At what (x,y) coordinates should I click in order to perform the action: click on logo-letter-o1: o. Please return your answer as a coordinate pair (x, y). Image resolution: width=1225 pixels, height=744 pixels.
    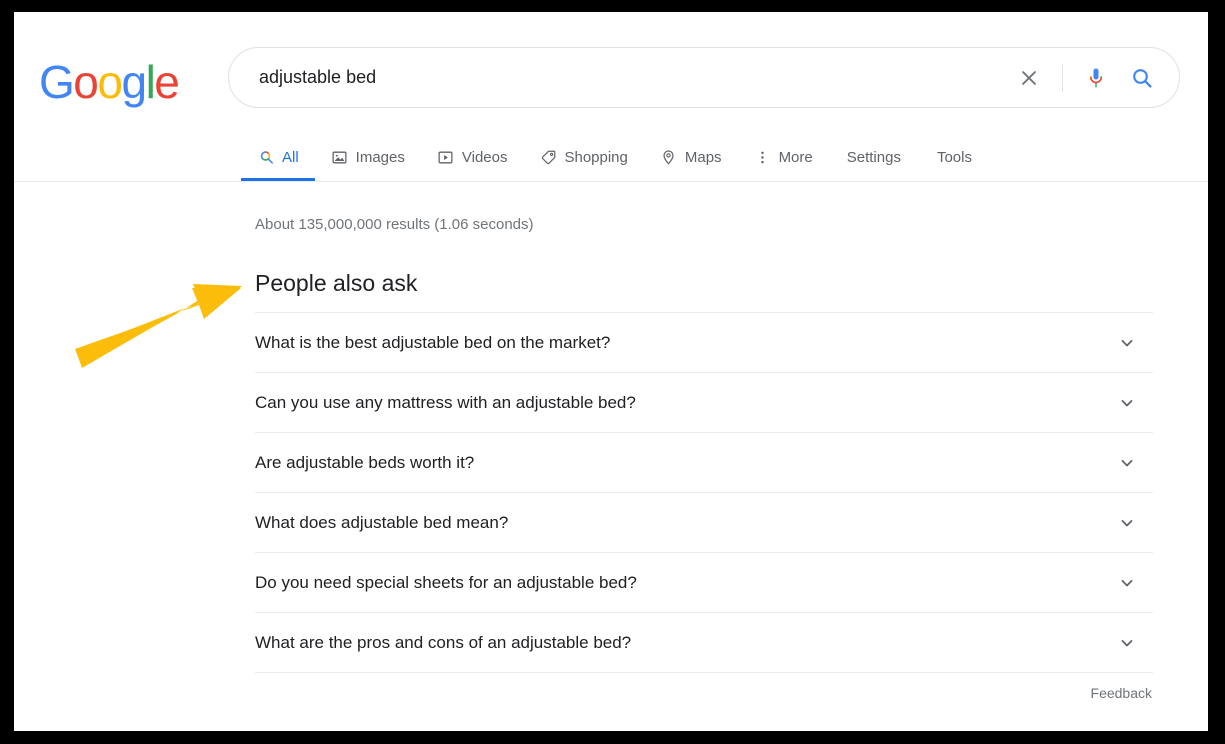
    Looking at the image, I should click on (86, 82).